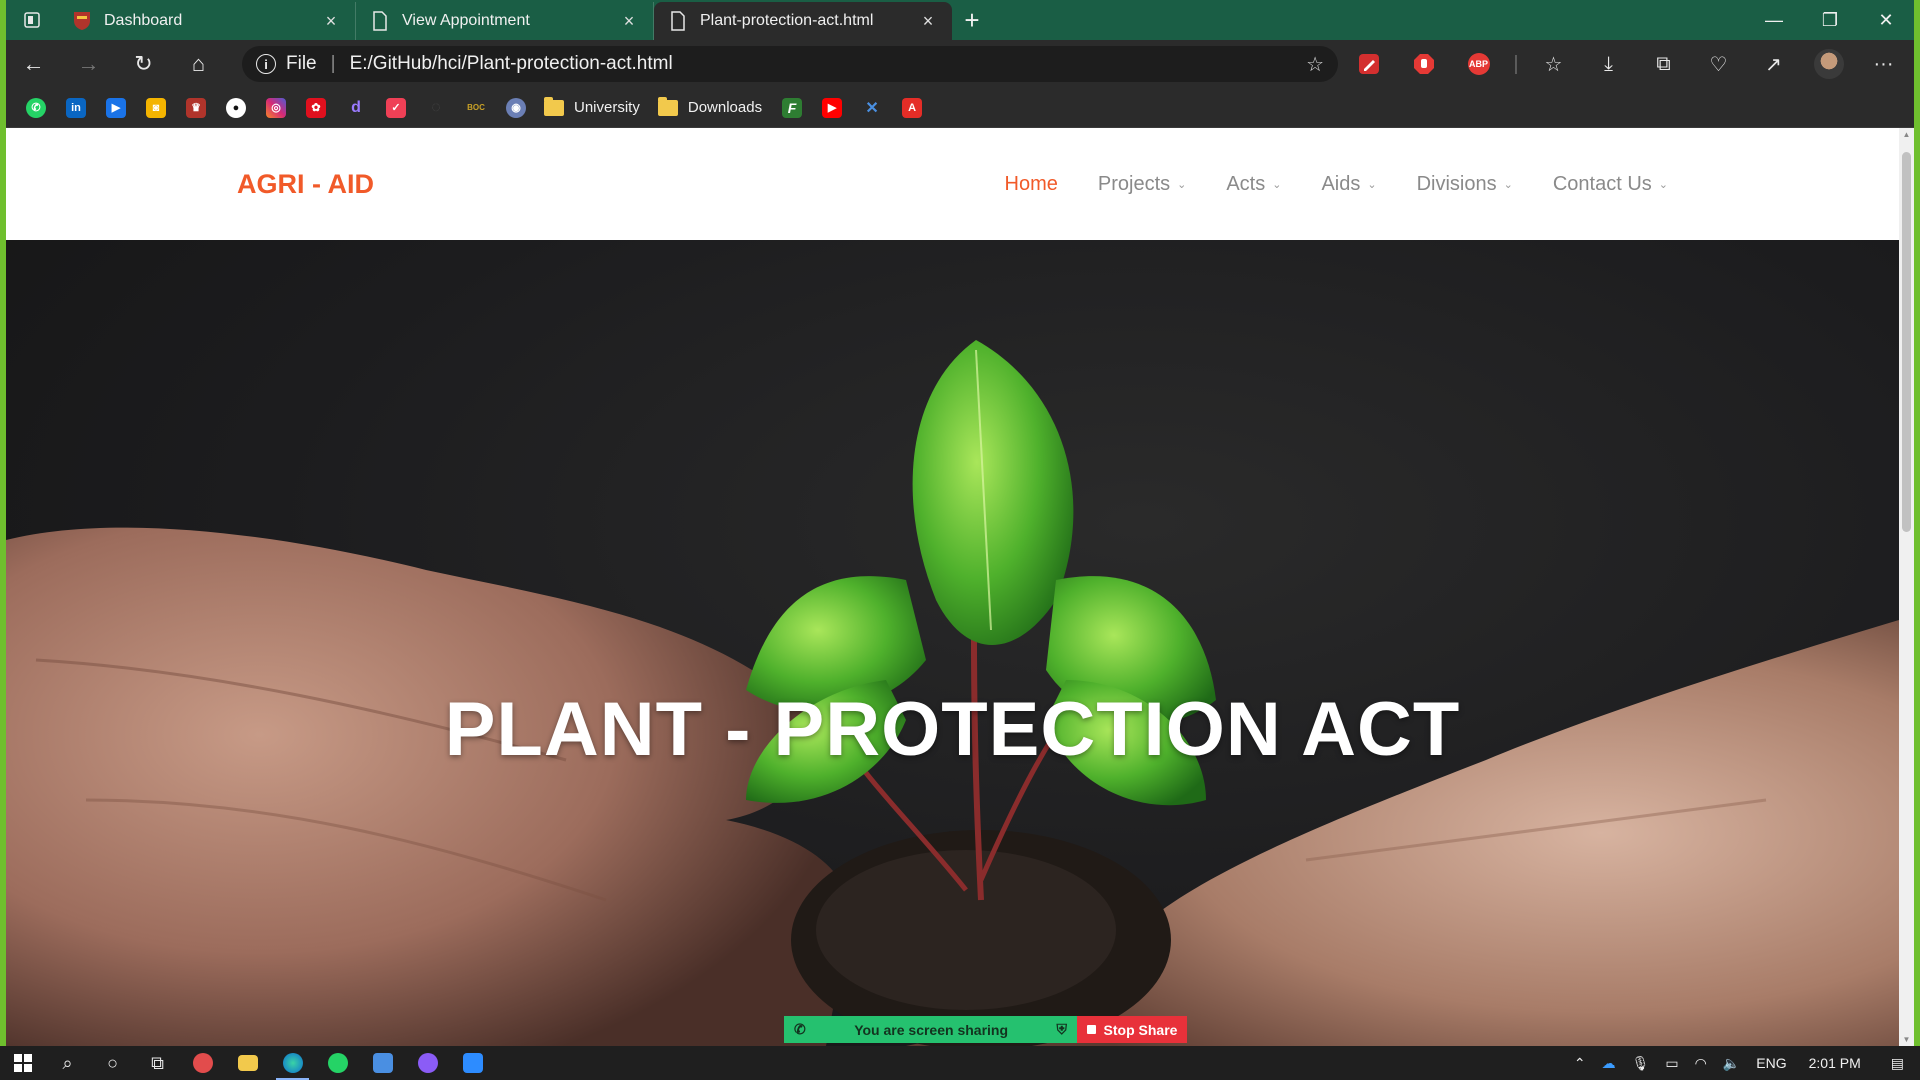  I want to click on start-button, so click(22, 1063).